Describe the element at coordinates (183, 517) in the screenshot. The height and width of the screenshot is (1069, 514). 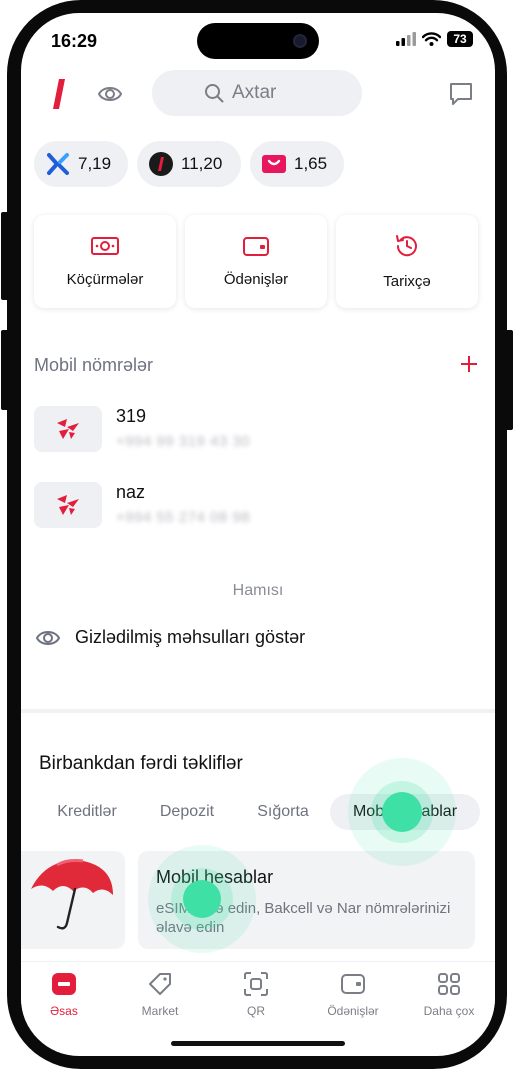
I see `mobile-number-value: +994 55 274 08 98` at that location.